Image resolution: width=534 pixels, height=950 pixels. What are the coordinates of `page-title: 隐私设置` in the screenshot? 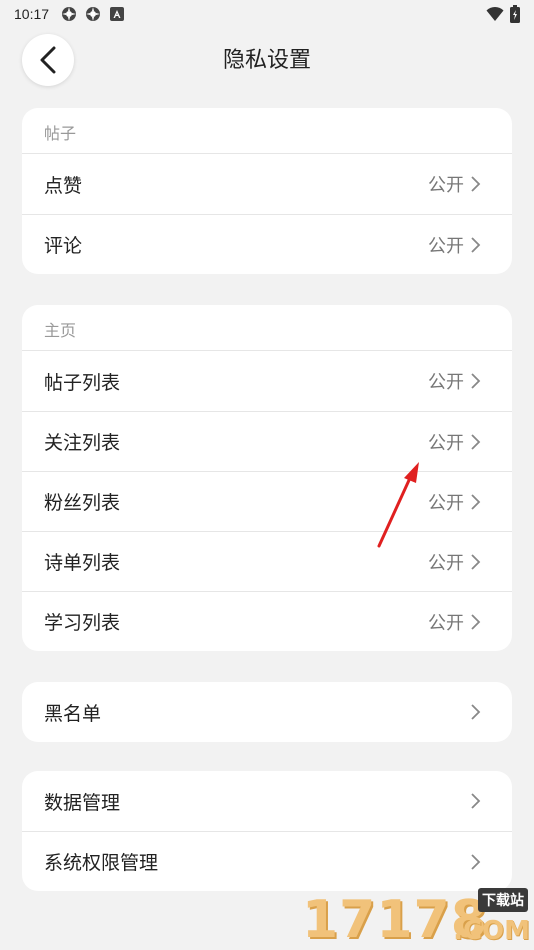 It's located at (266, 60).